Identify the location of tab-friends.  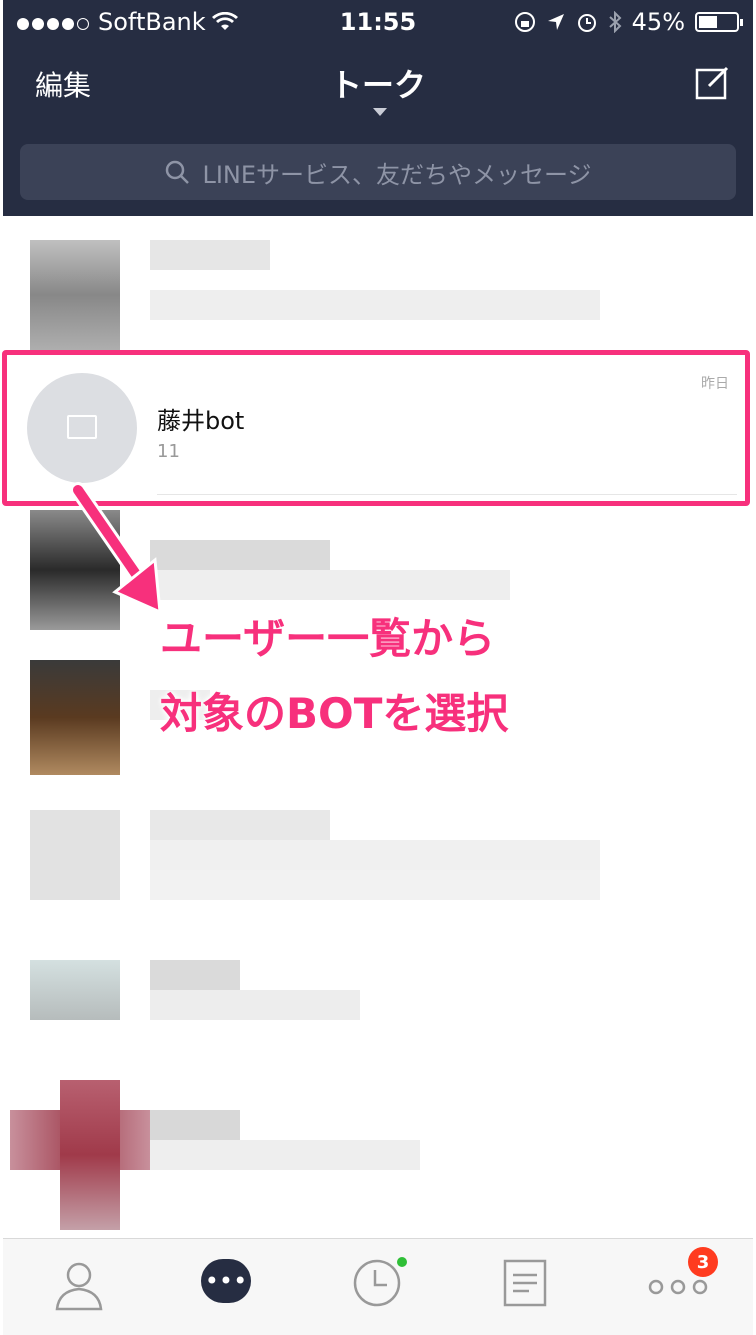
(81, 1287).